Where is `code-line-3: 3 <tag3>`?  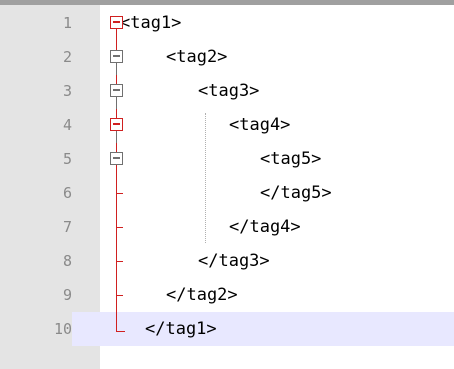 code-line-3: 3 <tag3> is located at coordinates (227, 91).